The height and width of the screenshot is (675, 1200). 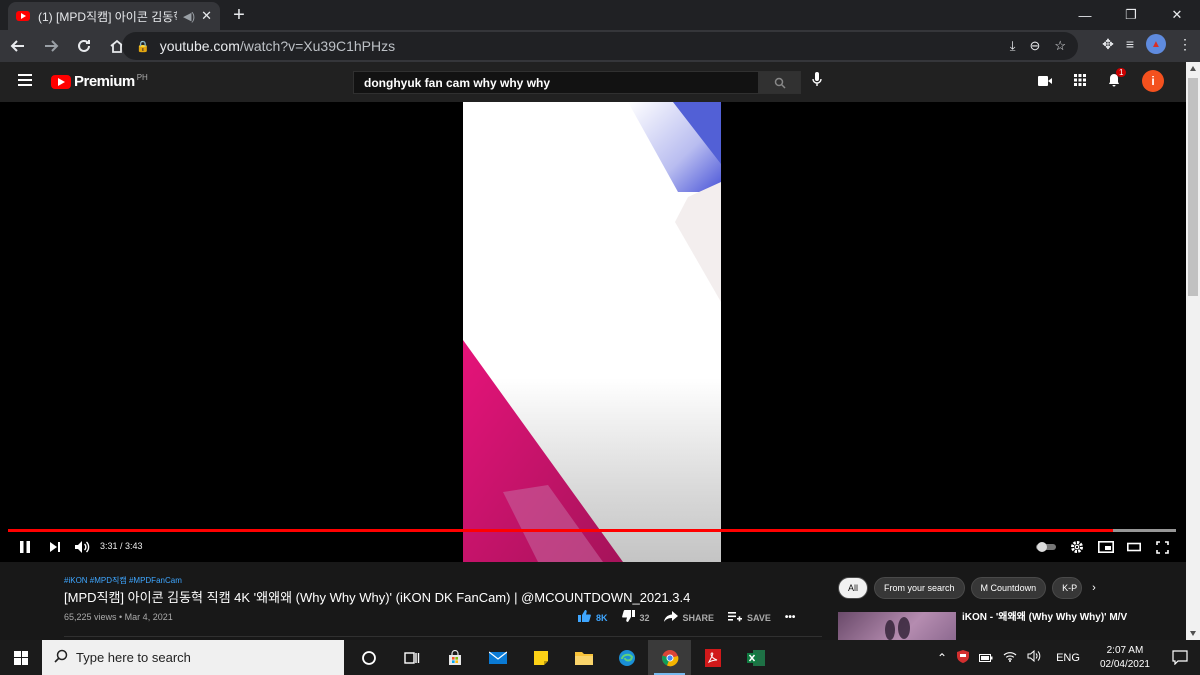 I want to click on save-button: SAVE, so click(x=749, y=618).